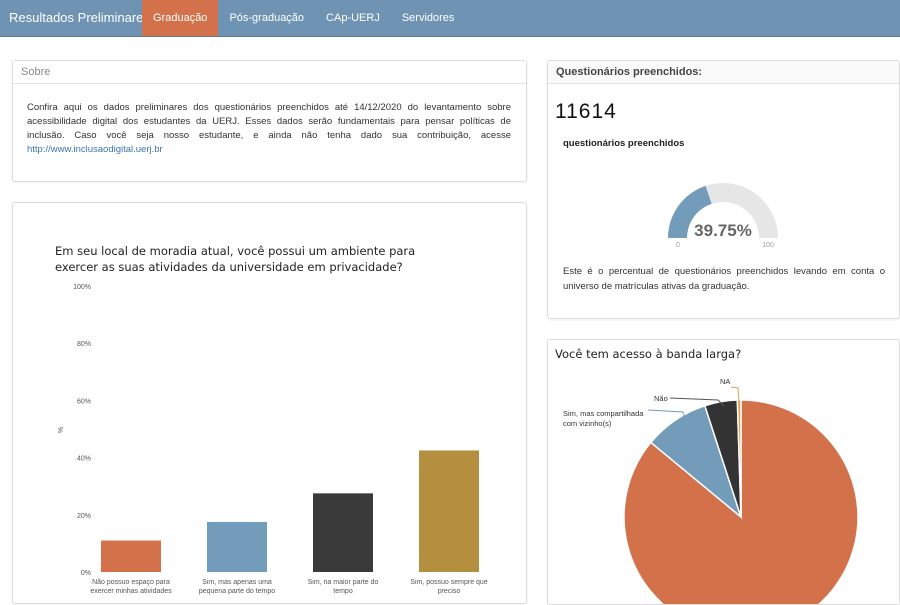 This screenshot has height=605, width=900. What do you see at coordinates (678, 245) in the screenshot?
I see `gauge-min-label: 0` at bounding box center [678, 245].